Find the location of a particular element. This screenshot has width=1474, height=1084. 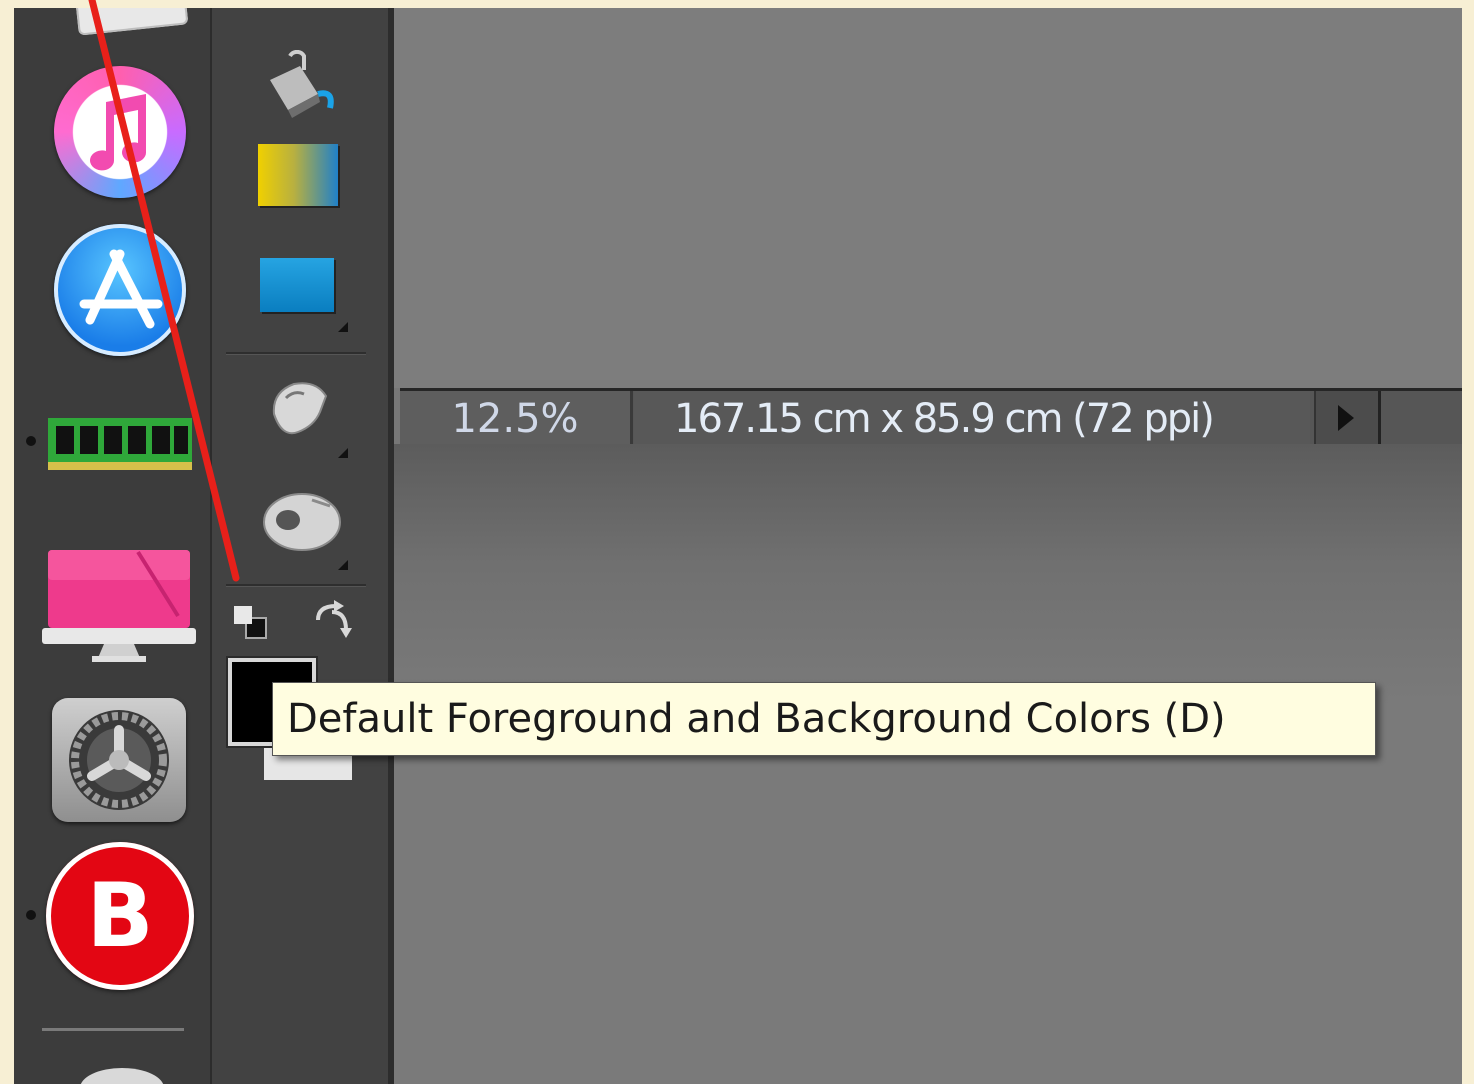

smudge-icon is located at coordinates (300, 408).